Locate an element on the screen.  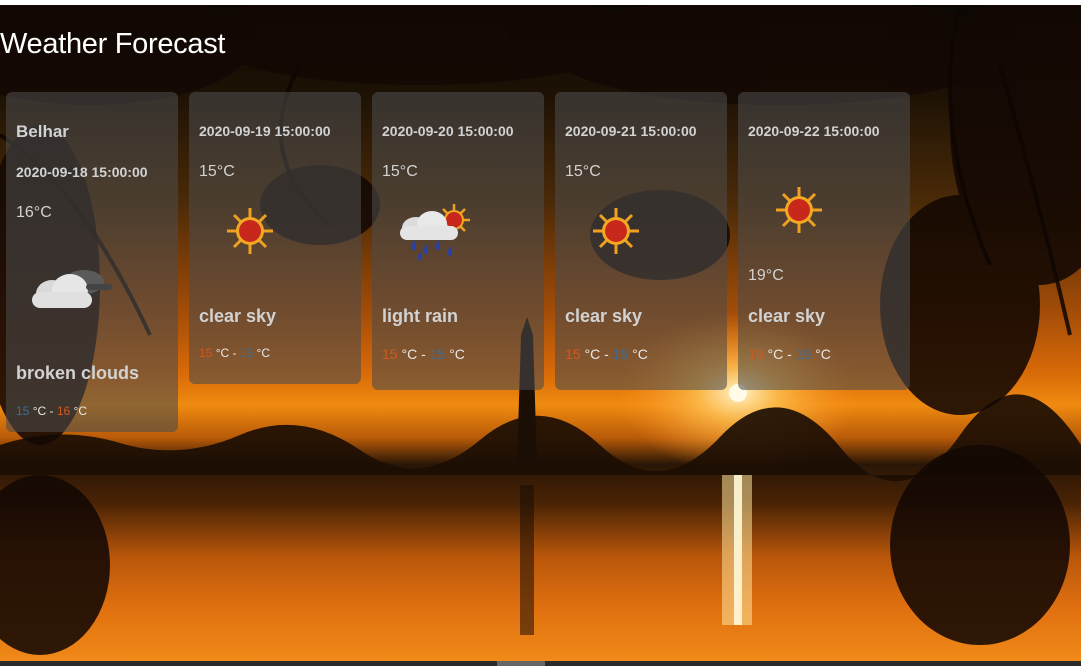
forecast-date: 2020-09-21 15:00:00 is located at coordinates (631, 131).